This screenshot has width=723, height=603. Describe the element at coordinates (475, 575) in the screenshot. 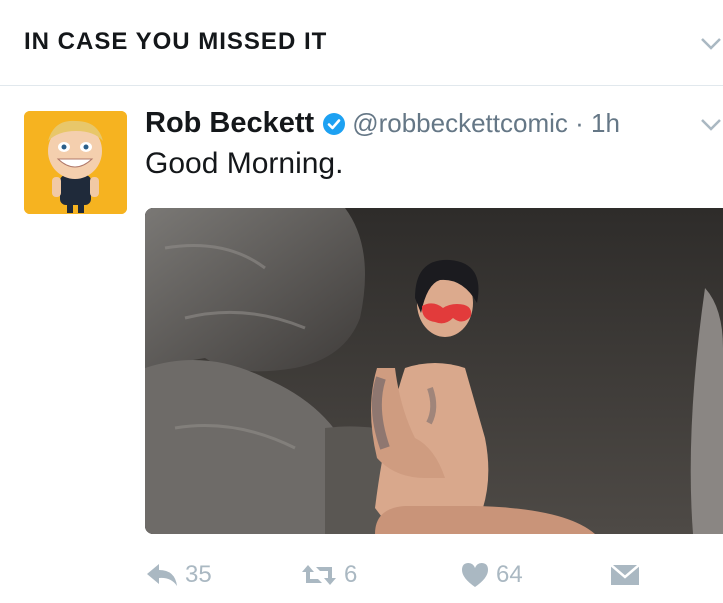

I see `heart-icon` at that location.